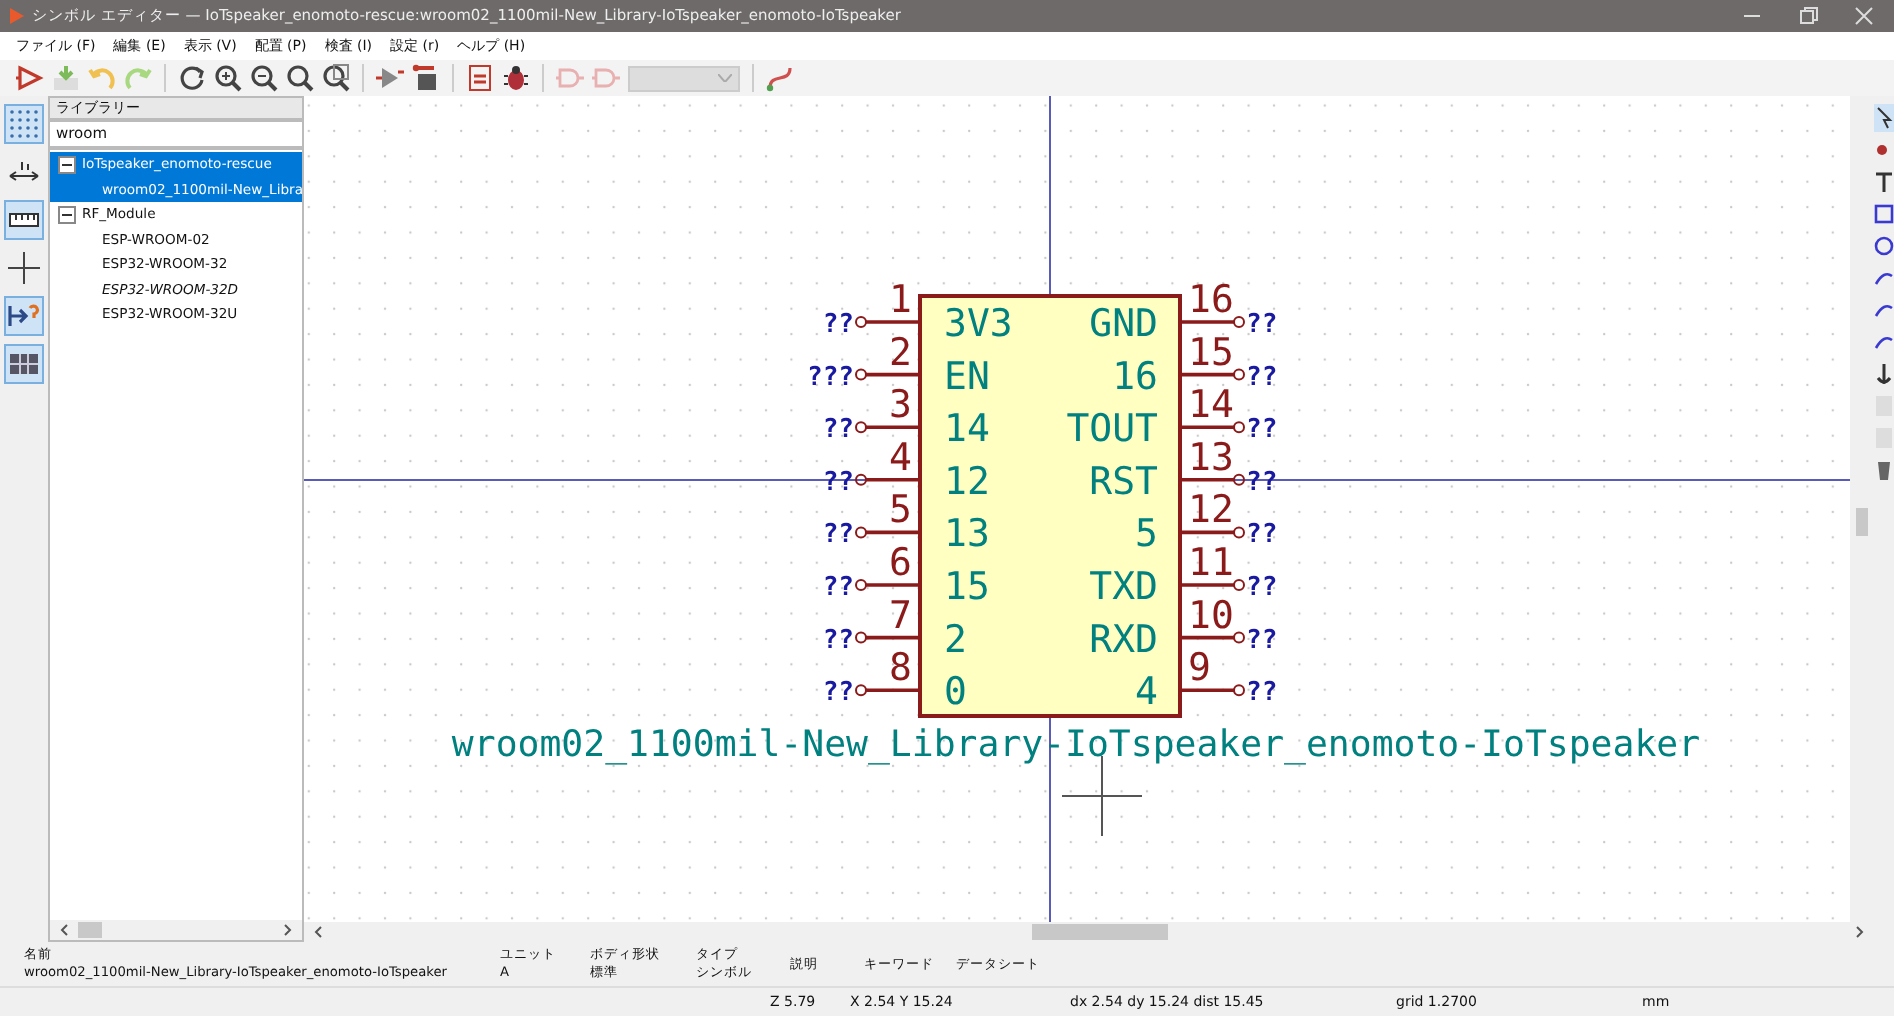  Describe the element at coordinates (900, 457) in the screenshot. I see `pin-number: 4` at that location.